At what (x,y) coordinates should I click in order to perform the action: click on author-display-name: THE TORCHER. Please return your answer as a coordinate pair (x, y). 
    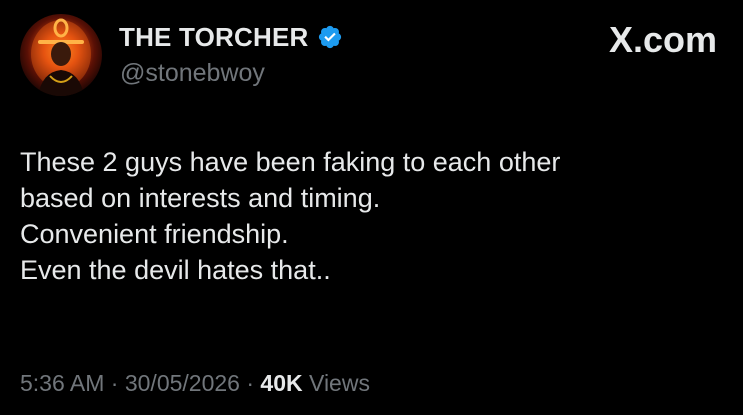
    Looking at the image, I should click on (214, 37).